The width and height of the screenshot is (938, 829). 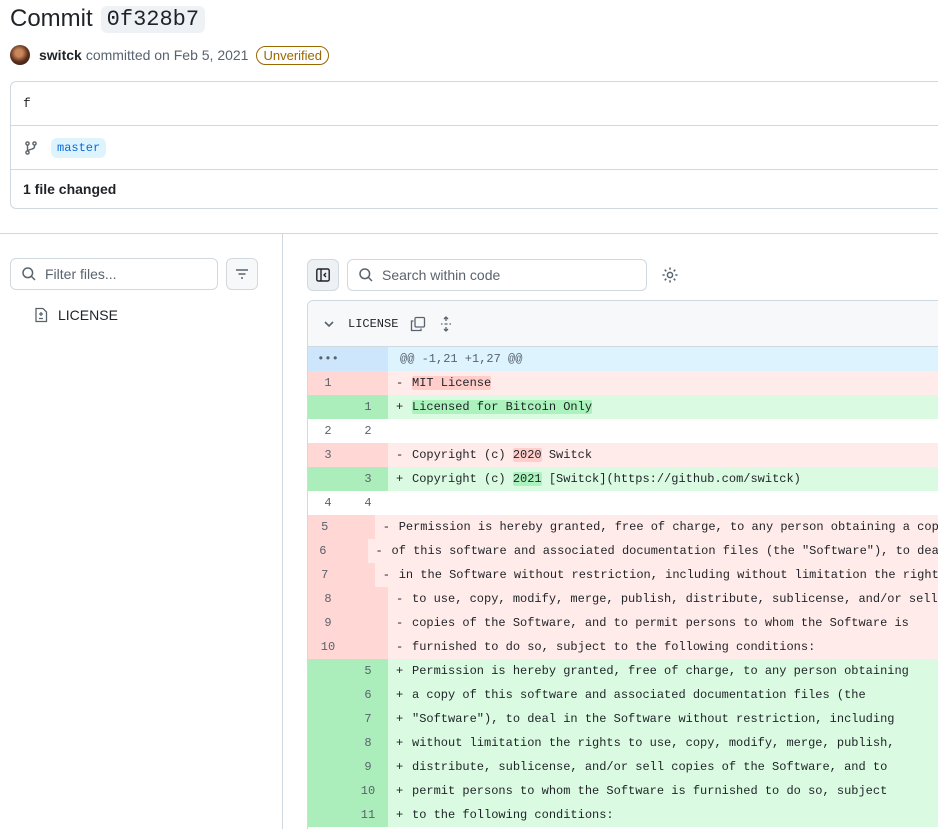 What do you see at coordinates (328, 383) in the screenshot?
I see `old-line-number: 1` at bounding box center [328, 383].